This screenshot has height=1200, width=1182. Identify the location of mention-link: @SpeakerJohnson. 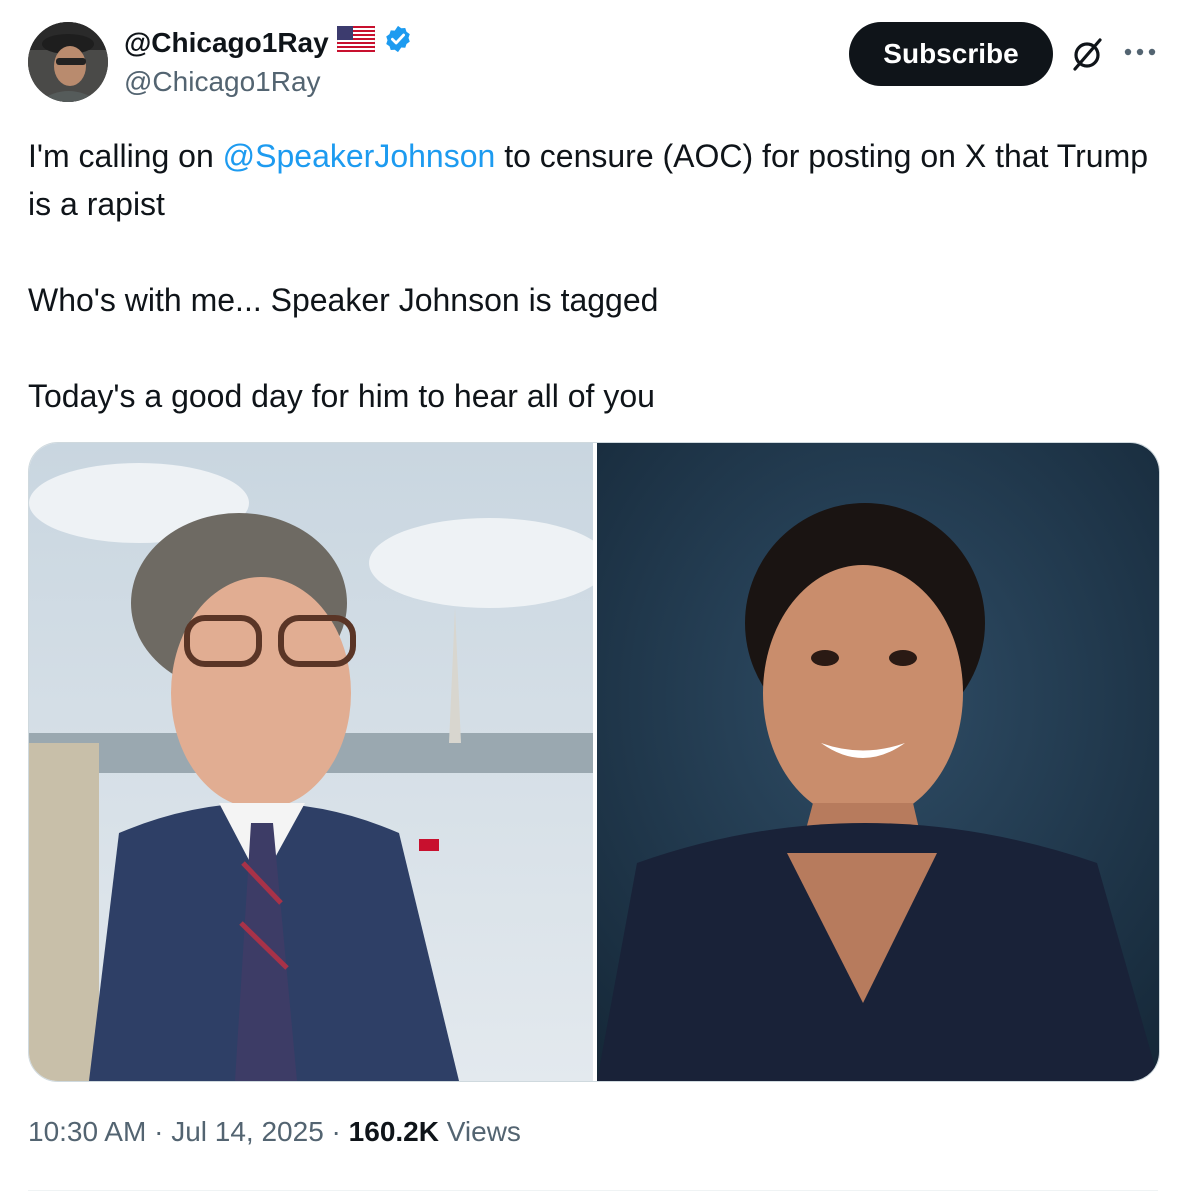
(359, 156).